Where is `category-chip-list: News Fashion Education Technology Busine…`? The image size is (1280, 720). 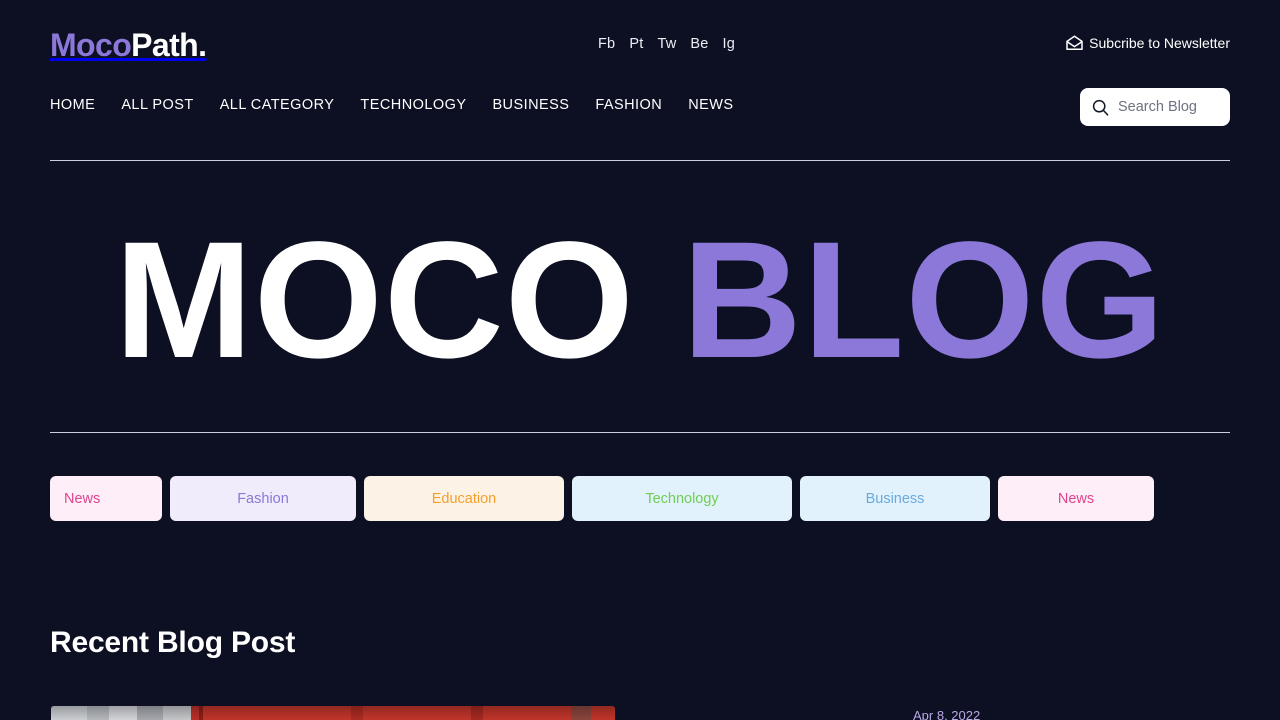 category-chip-list: News Fashion Education Technology Busine… is located at coordinates (640, 498).